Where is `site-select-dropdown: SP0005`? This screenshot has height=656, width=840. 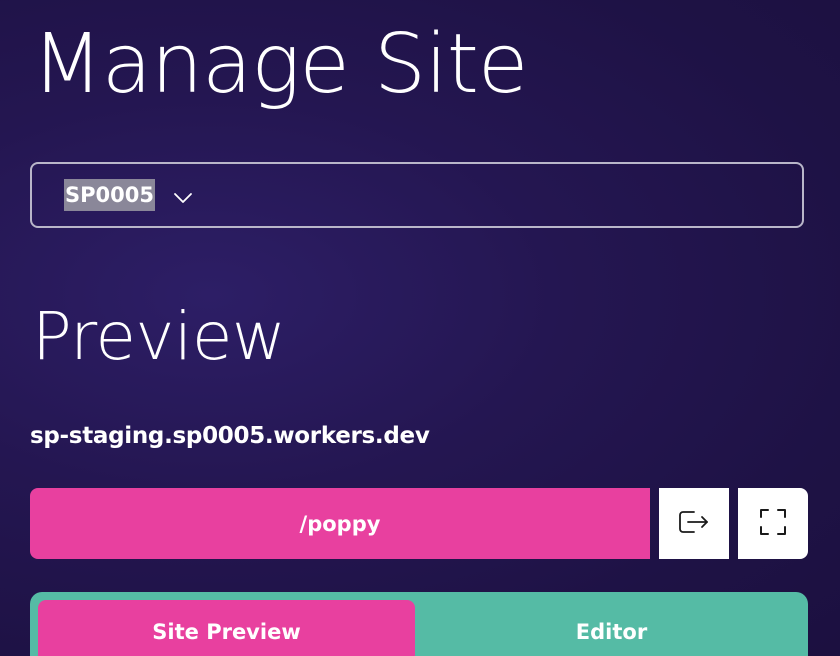
site-select-dropdown: SP0005 is located at coordinates (417, 195).